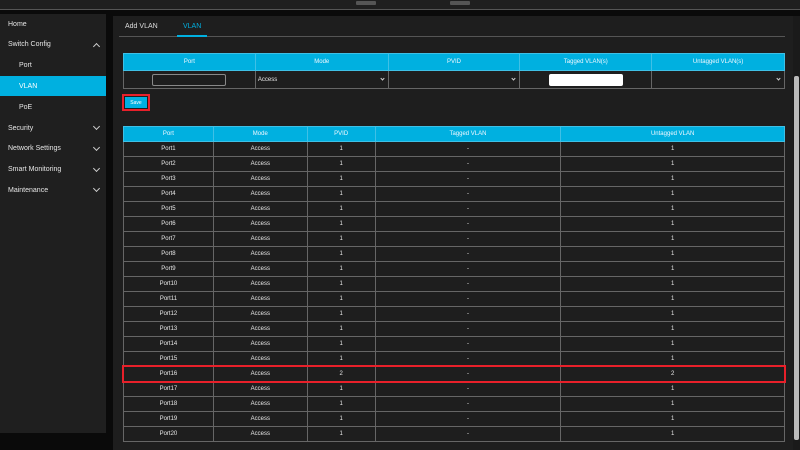  What do you see at coordinates (718, 80) in the screenshot?
I see `untagged-vlan-select` at bounding box center [718, 80].